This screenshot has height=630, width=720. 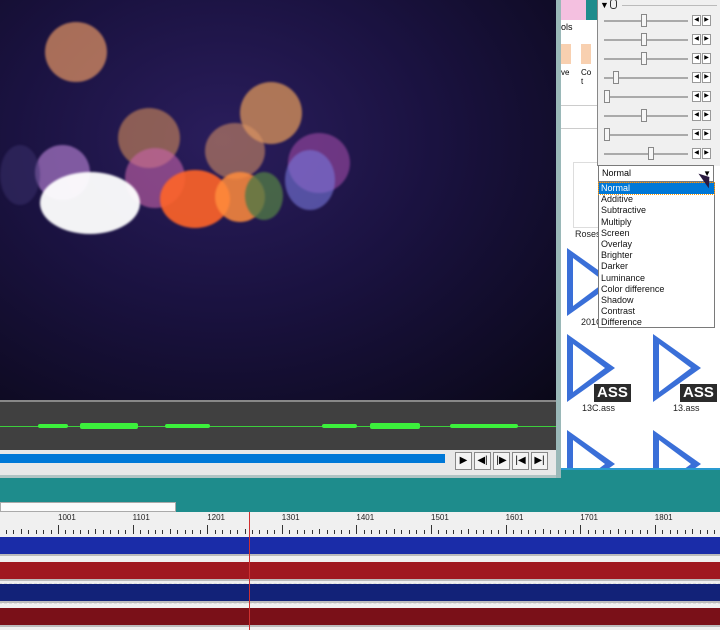 What do you see at coordinates (656, 210) in the screenshot?
I see `blend-option: Subtractive` at bounding box center [656, 210].